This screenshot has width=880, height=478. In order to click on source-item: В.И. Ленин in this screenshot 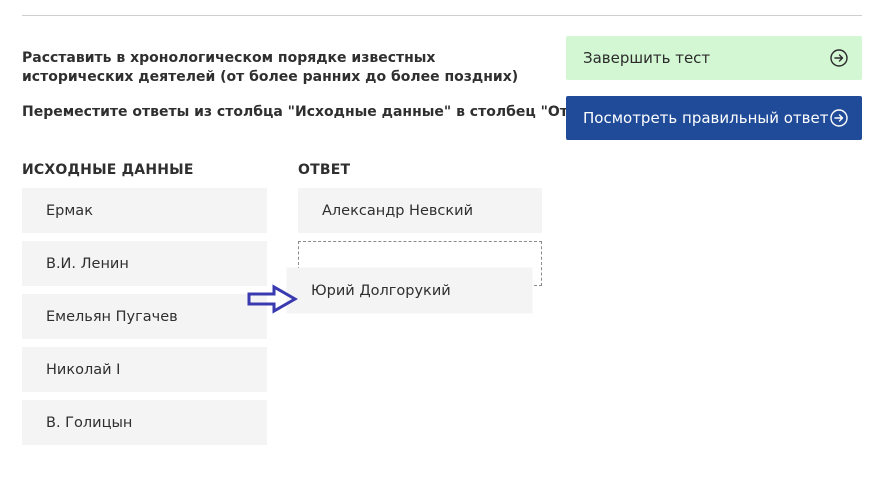, I will do `click(144, 263)`.